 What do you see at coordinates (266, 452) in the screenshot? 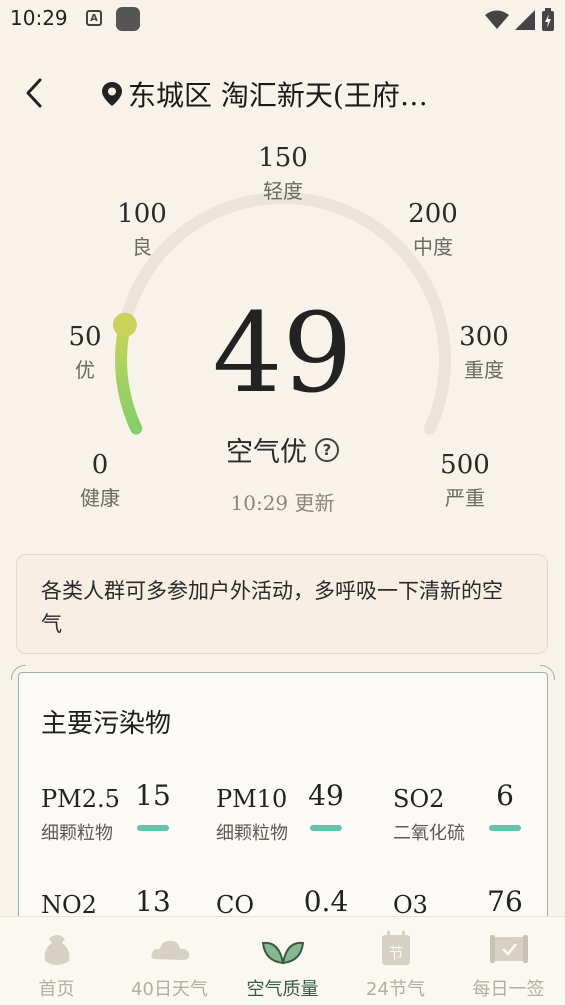
I see `aqi-level-text: 空气优` at bounding box center [266, 452].